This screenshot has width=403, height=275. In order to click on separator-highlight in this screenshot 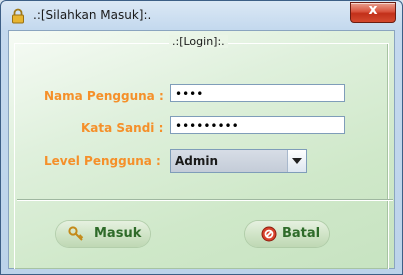, I will do `click(205, 200)`.